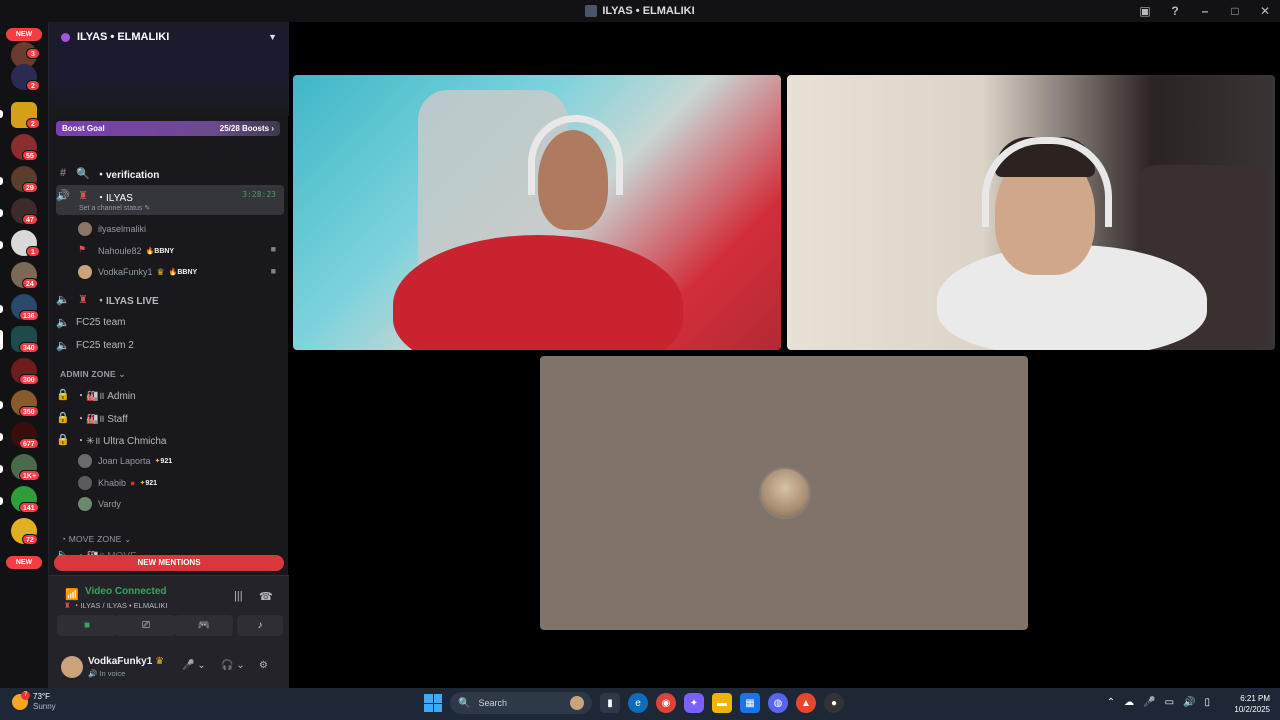  What do you see at coordinates (117, 483) in the screenshot?
I see `voice-user: Khabib ● ✦921` at bounding box center [117, 483].